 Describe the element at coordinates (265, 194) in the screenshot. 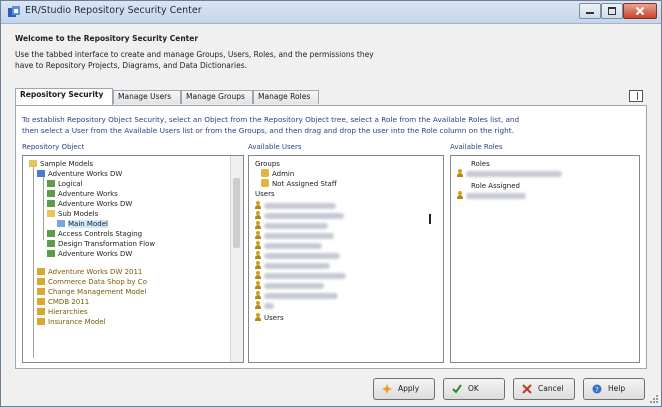

I see `users-header: Users` at that location.